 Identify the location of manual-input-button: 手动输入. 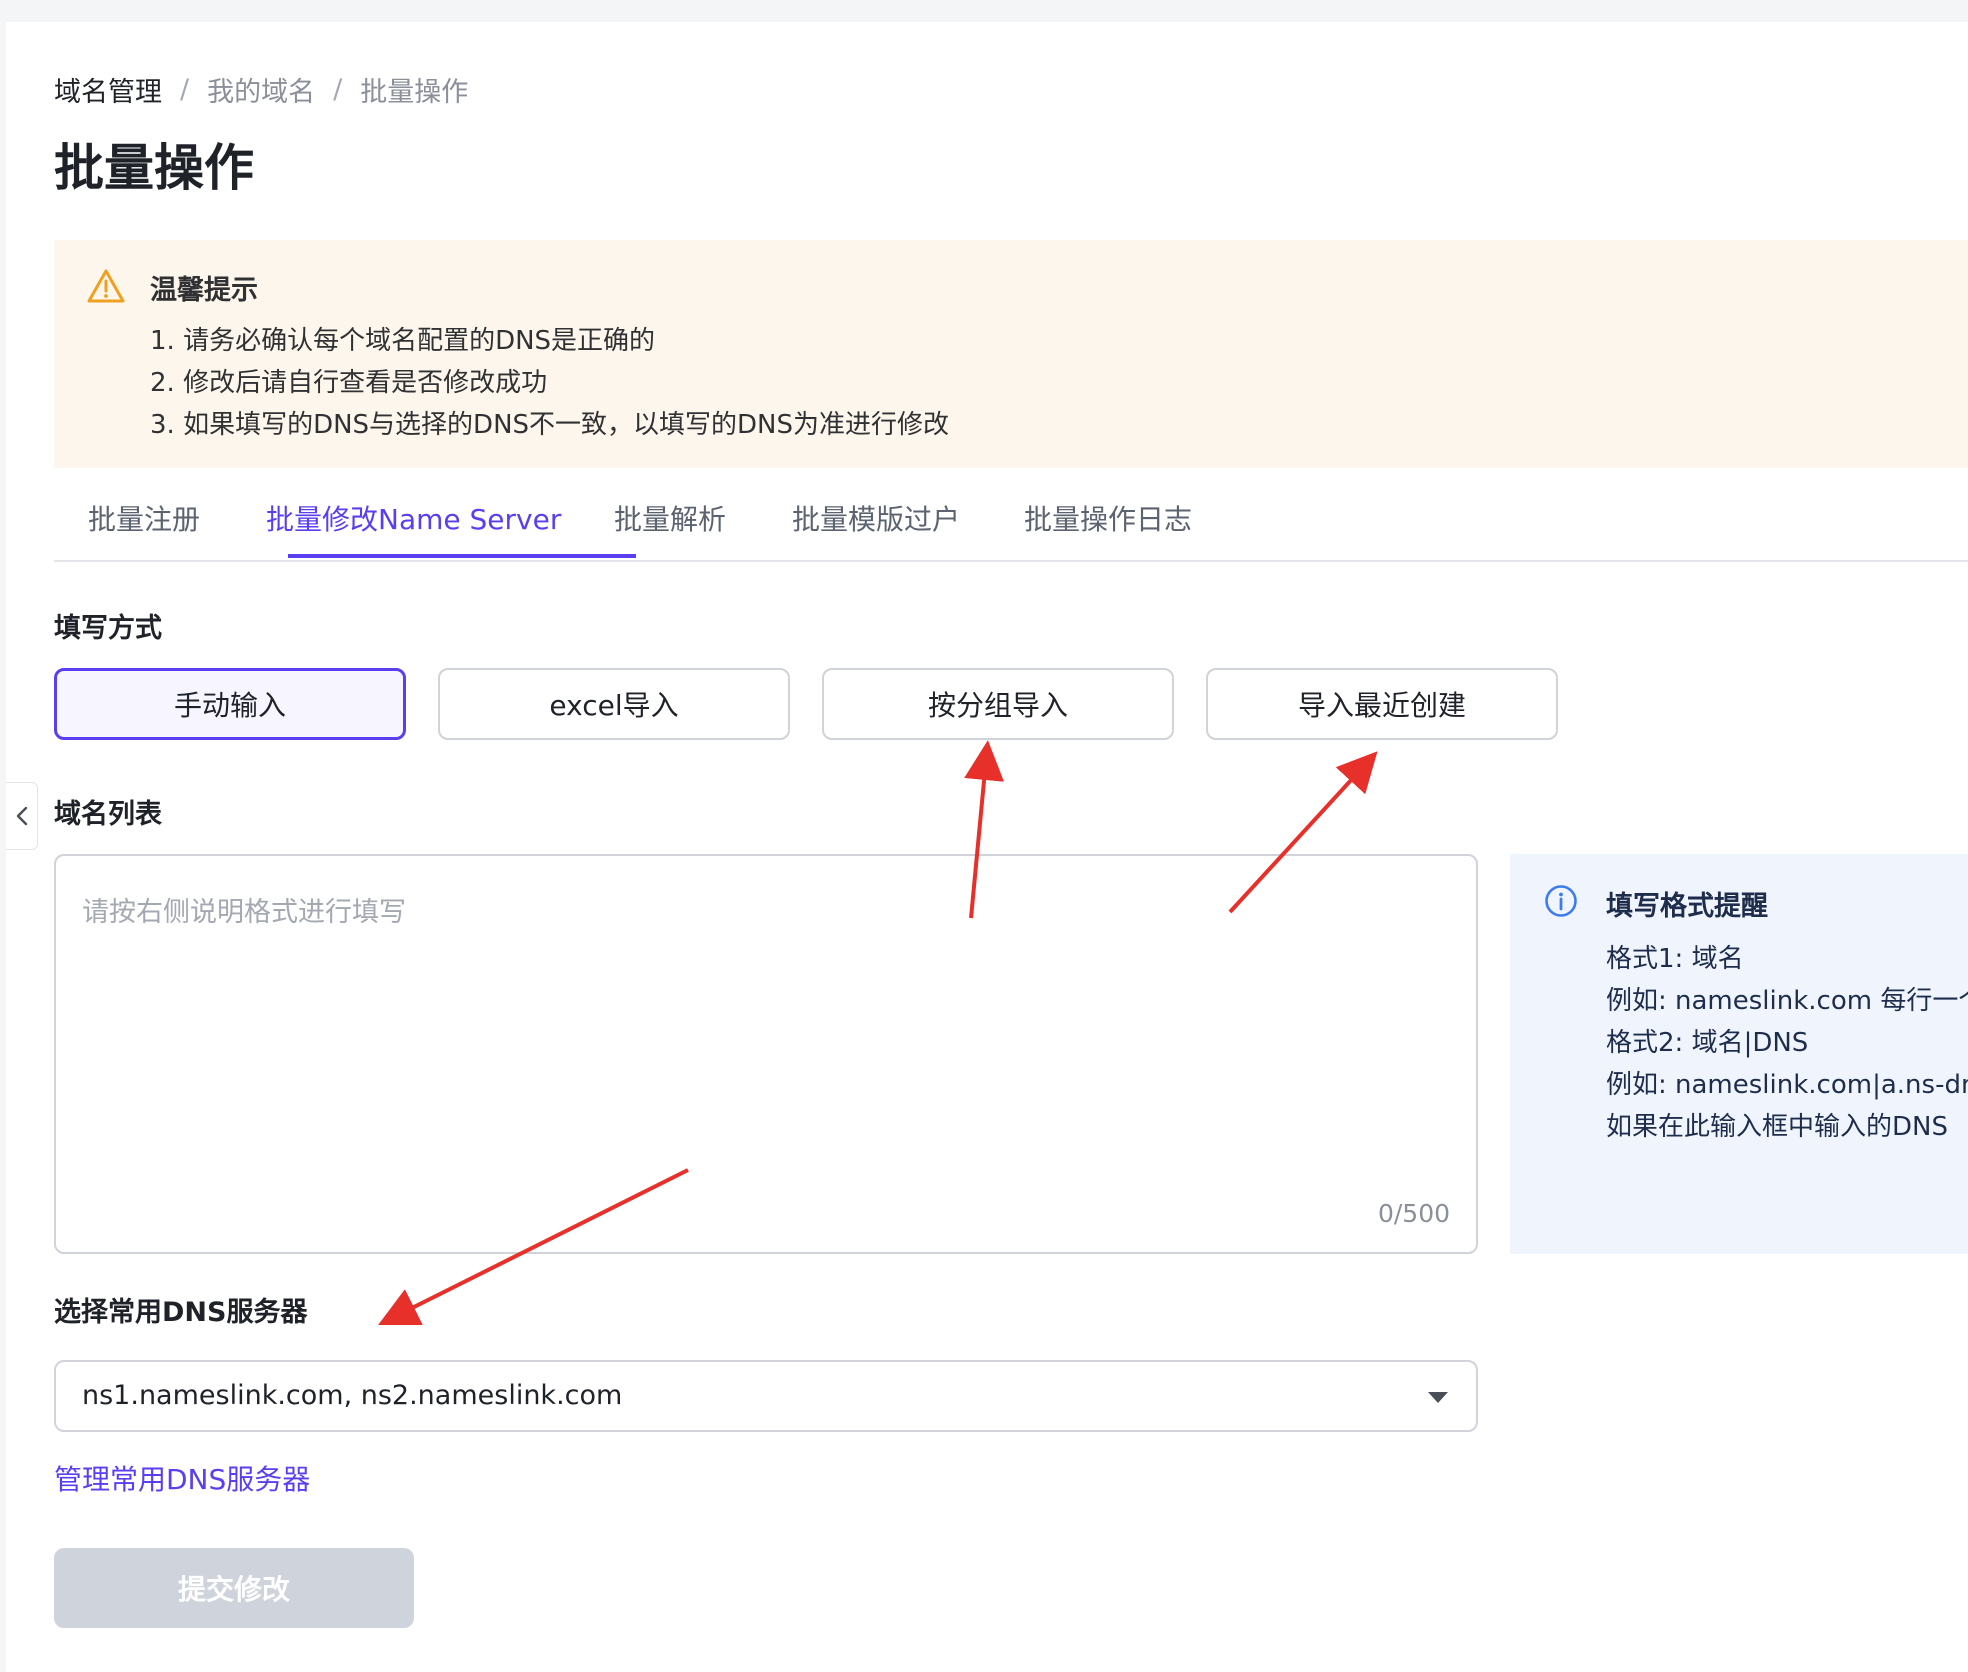
(230, 704).